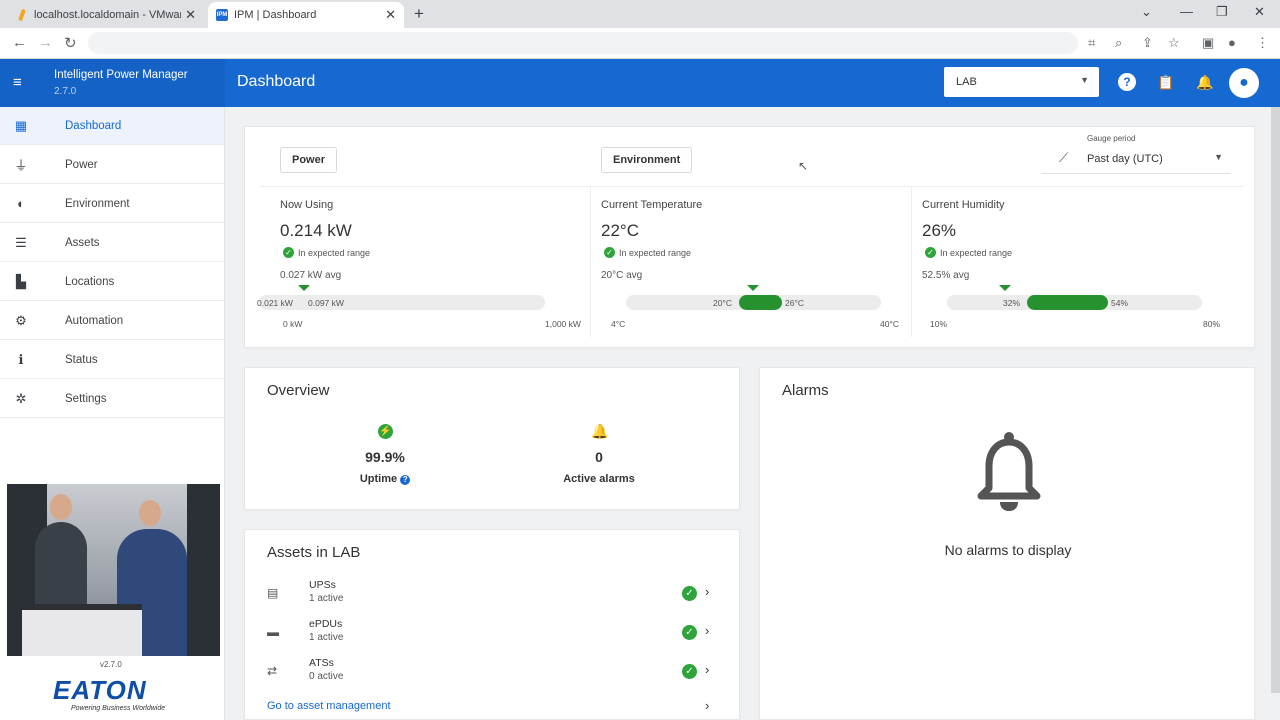  Describe the element at coordinates (1118, 43) in the screenshot. I see `zoom-icon: ⌕` at that location.